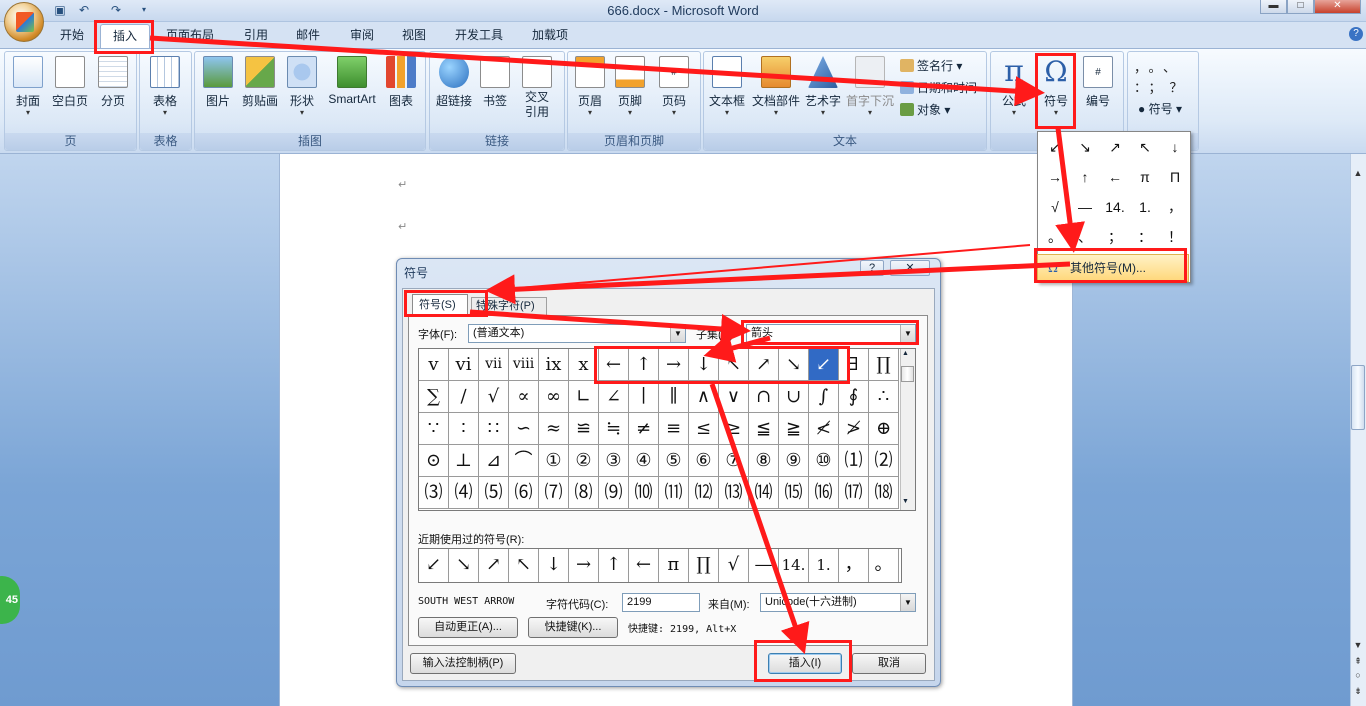 This screenshot has width=1366, height=706. I want to click on arrow-to-subset, so click(610, 326).